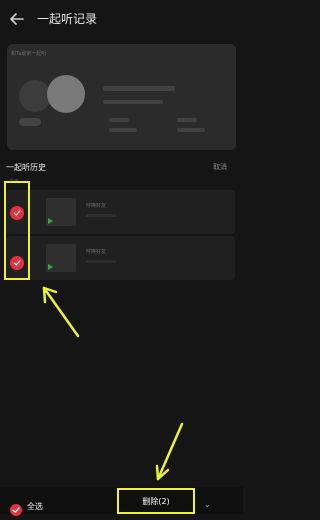 This screenshot has width=320, height=520. Describe the element at coordinates (17, 19) in the screenshot. I see `back-arrow-icon` at that location.